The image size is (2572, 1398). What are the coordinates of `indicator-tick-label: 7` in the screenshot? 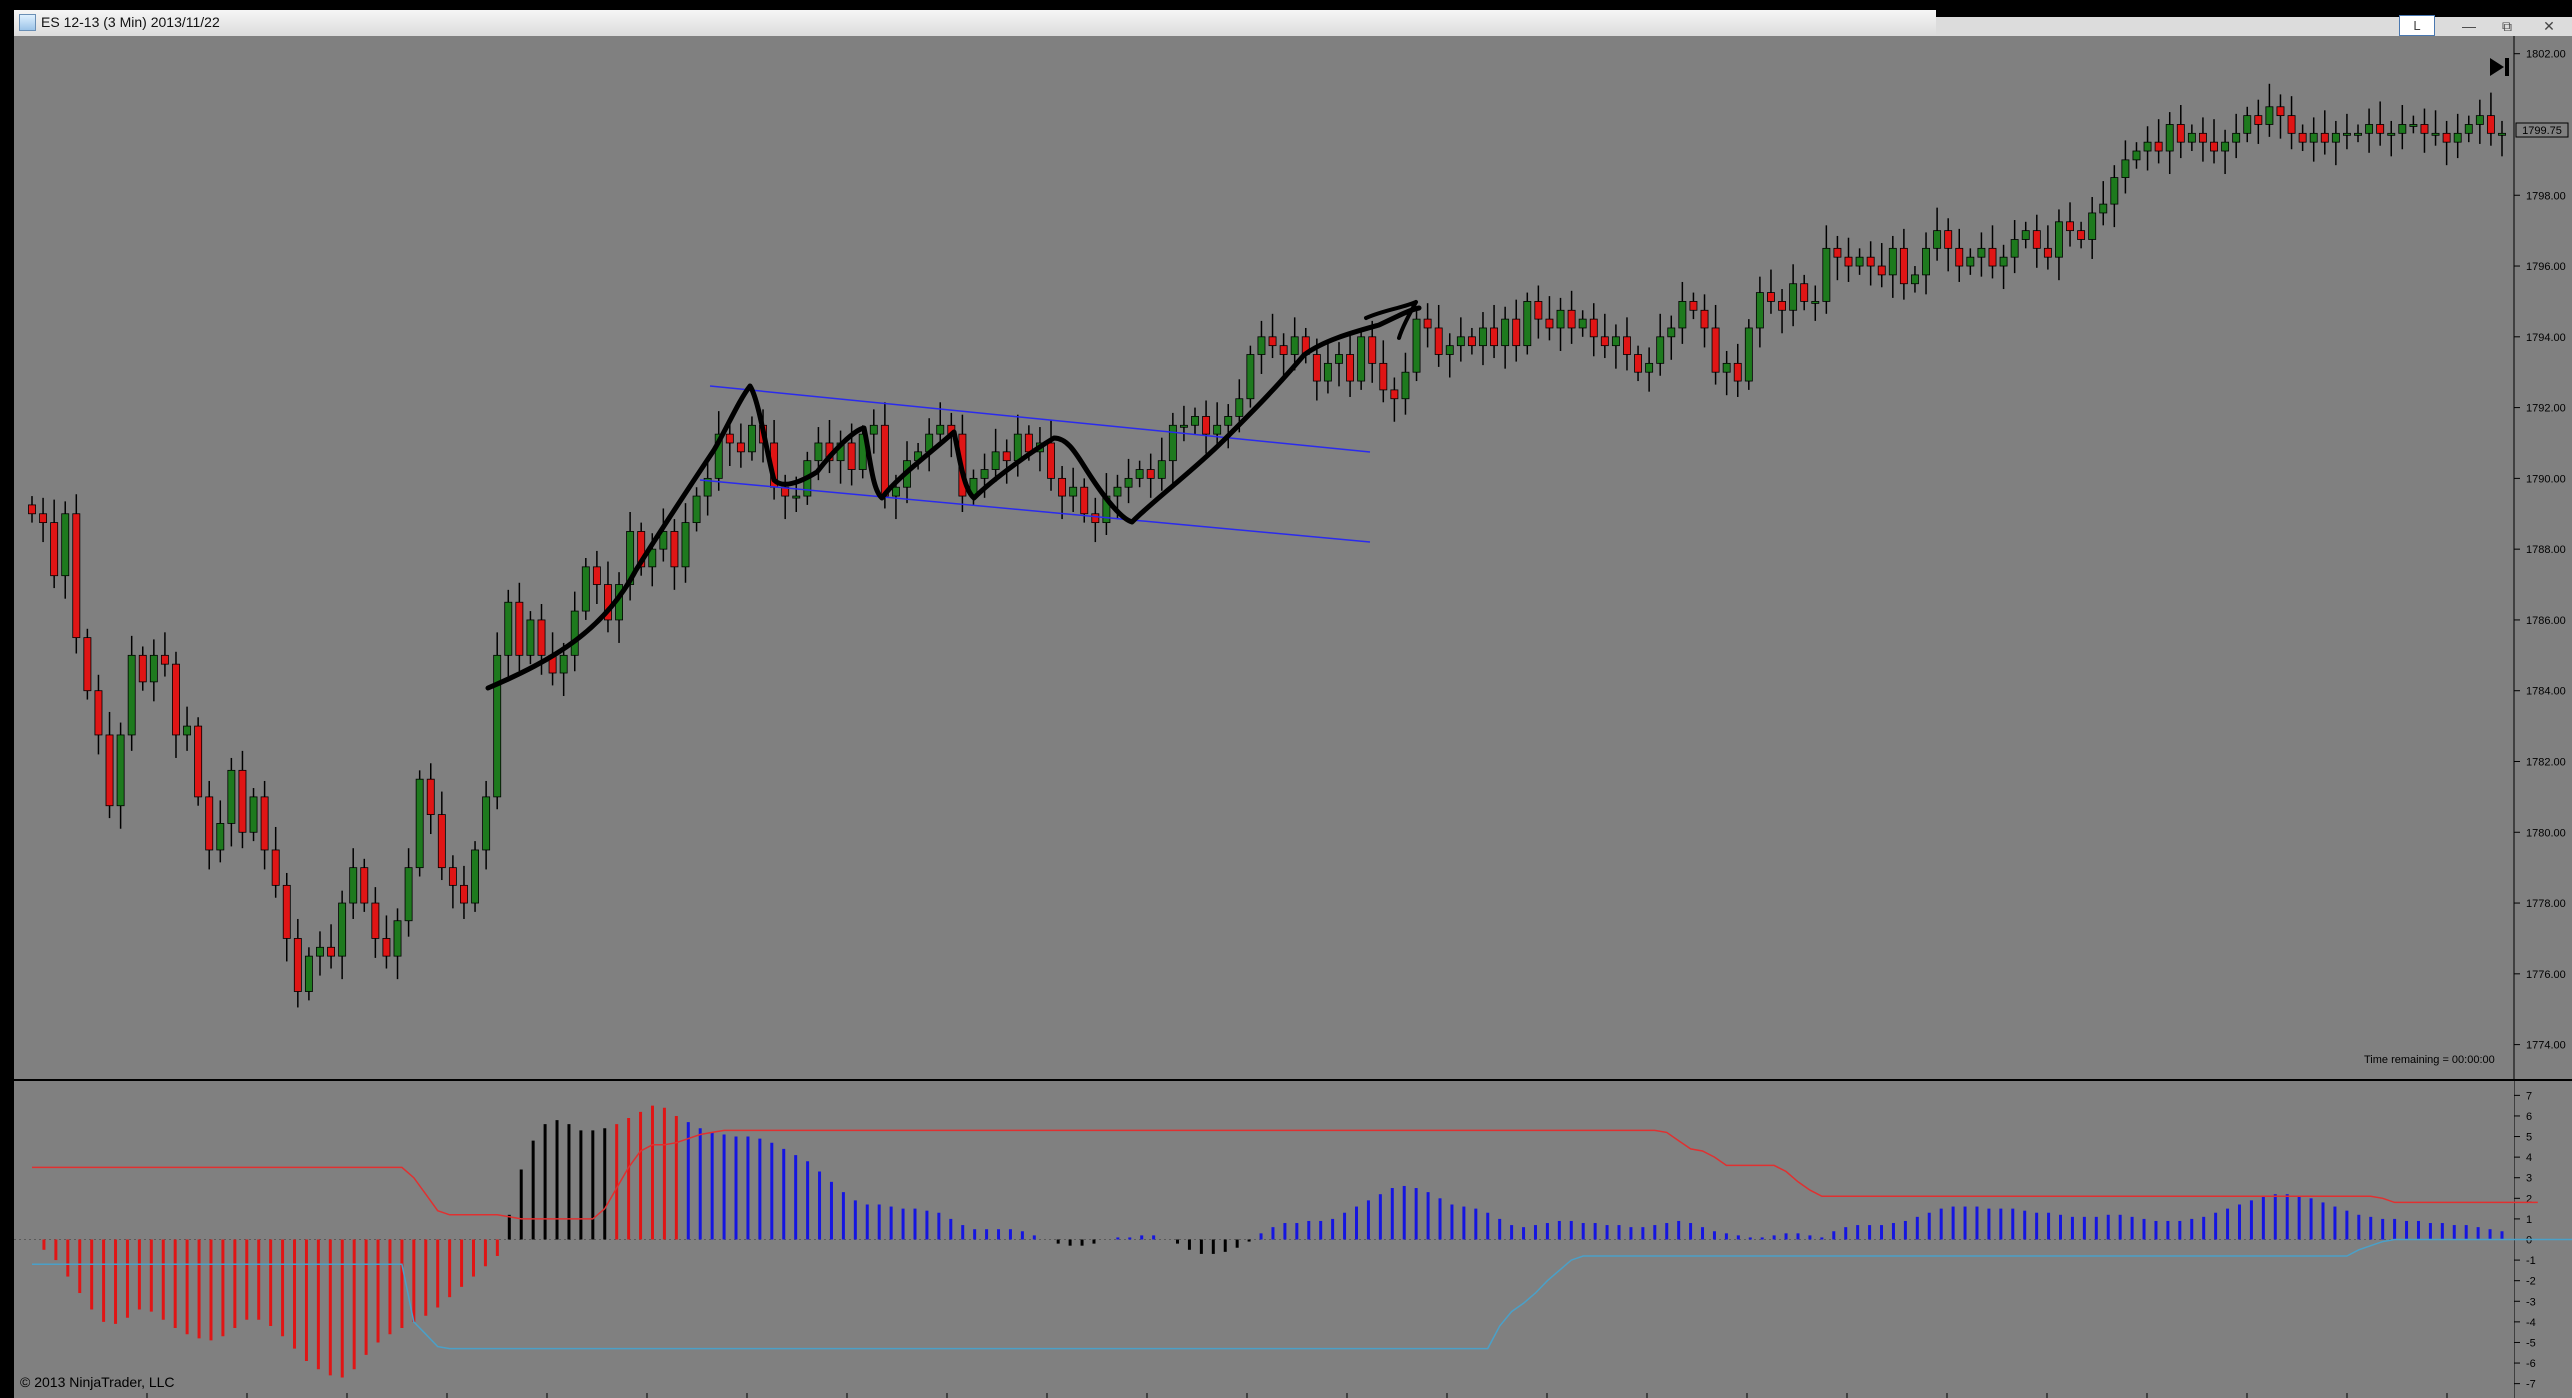 It's located at (2529, 1096).